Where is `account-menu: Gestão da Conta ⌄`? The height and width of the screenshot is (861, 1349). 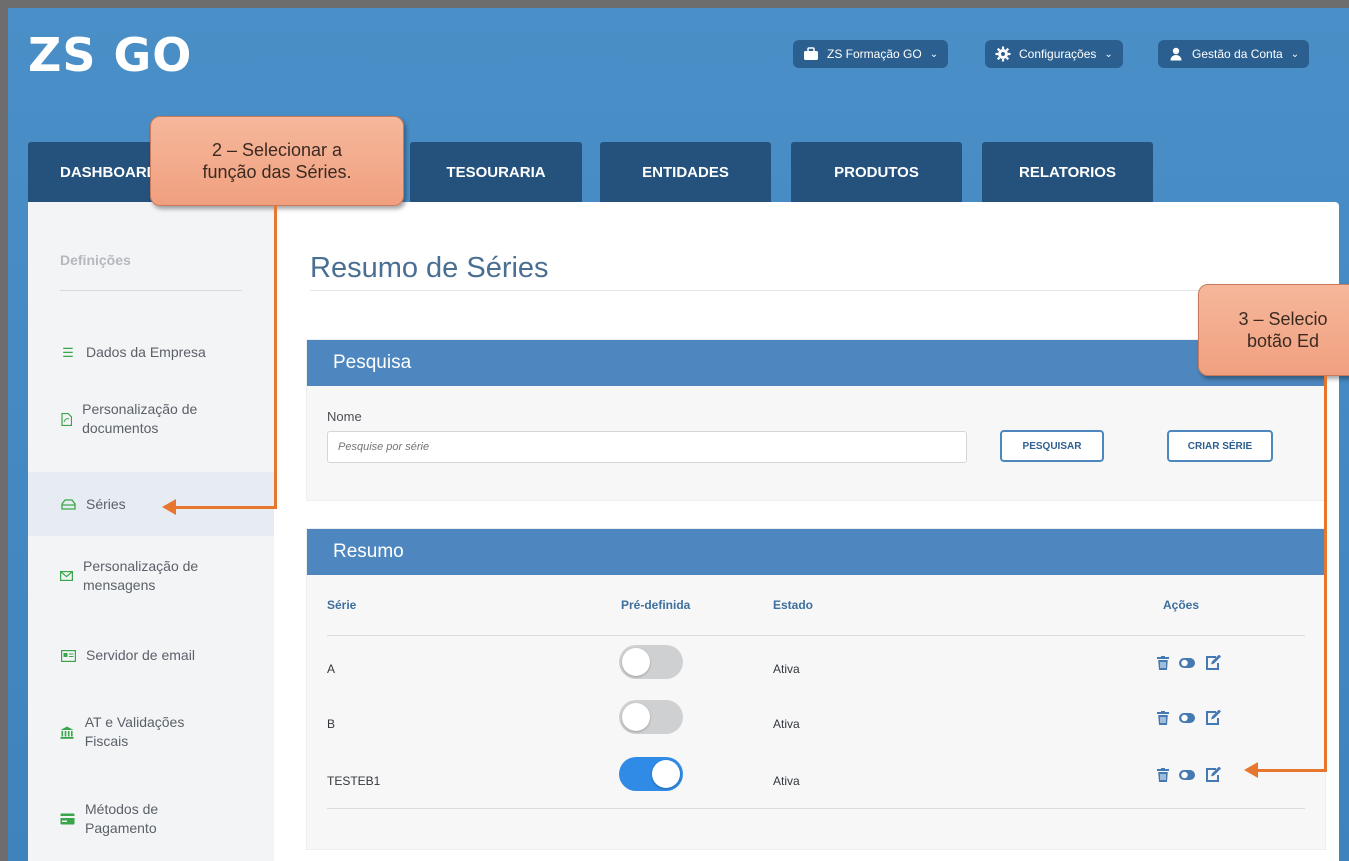
account-menu: Gestão da Conta ⌄ is located at coordinates (1234, 54).